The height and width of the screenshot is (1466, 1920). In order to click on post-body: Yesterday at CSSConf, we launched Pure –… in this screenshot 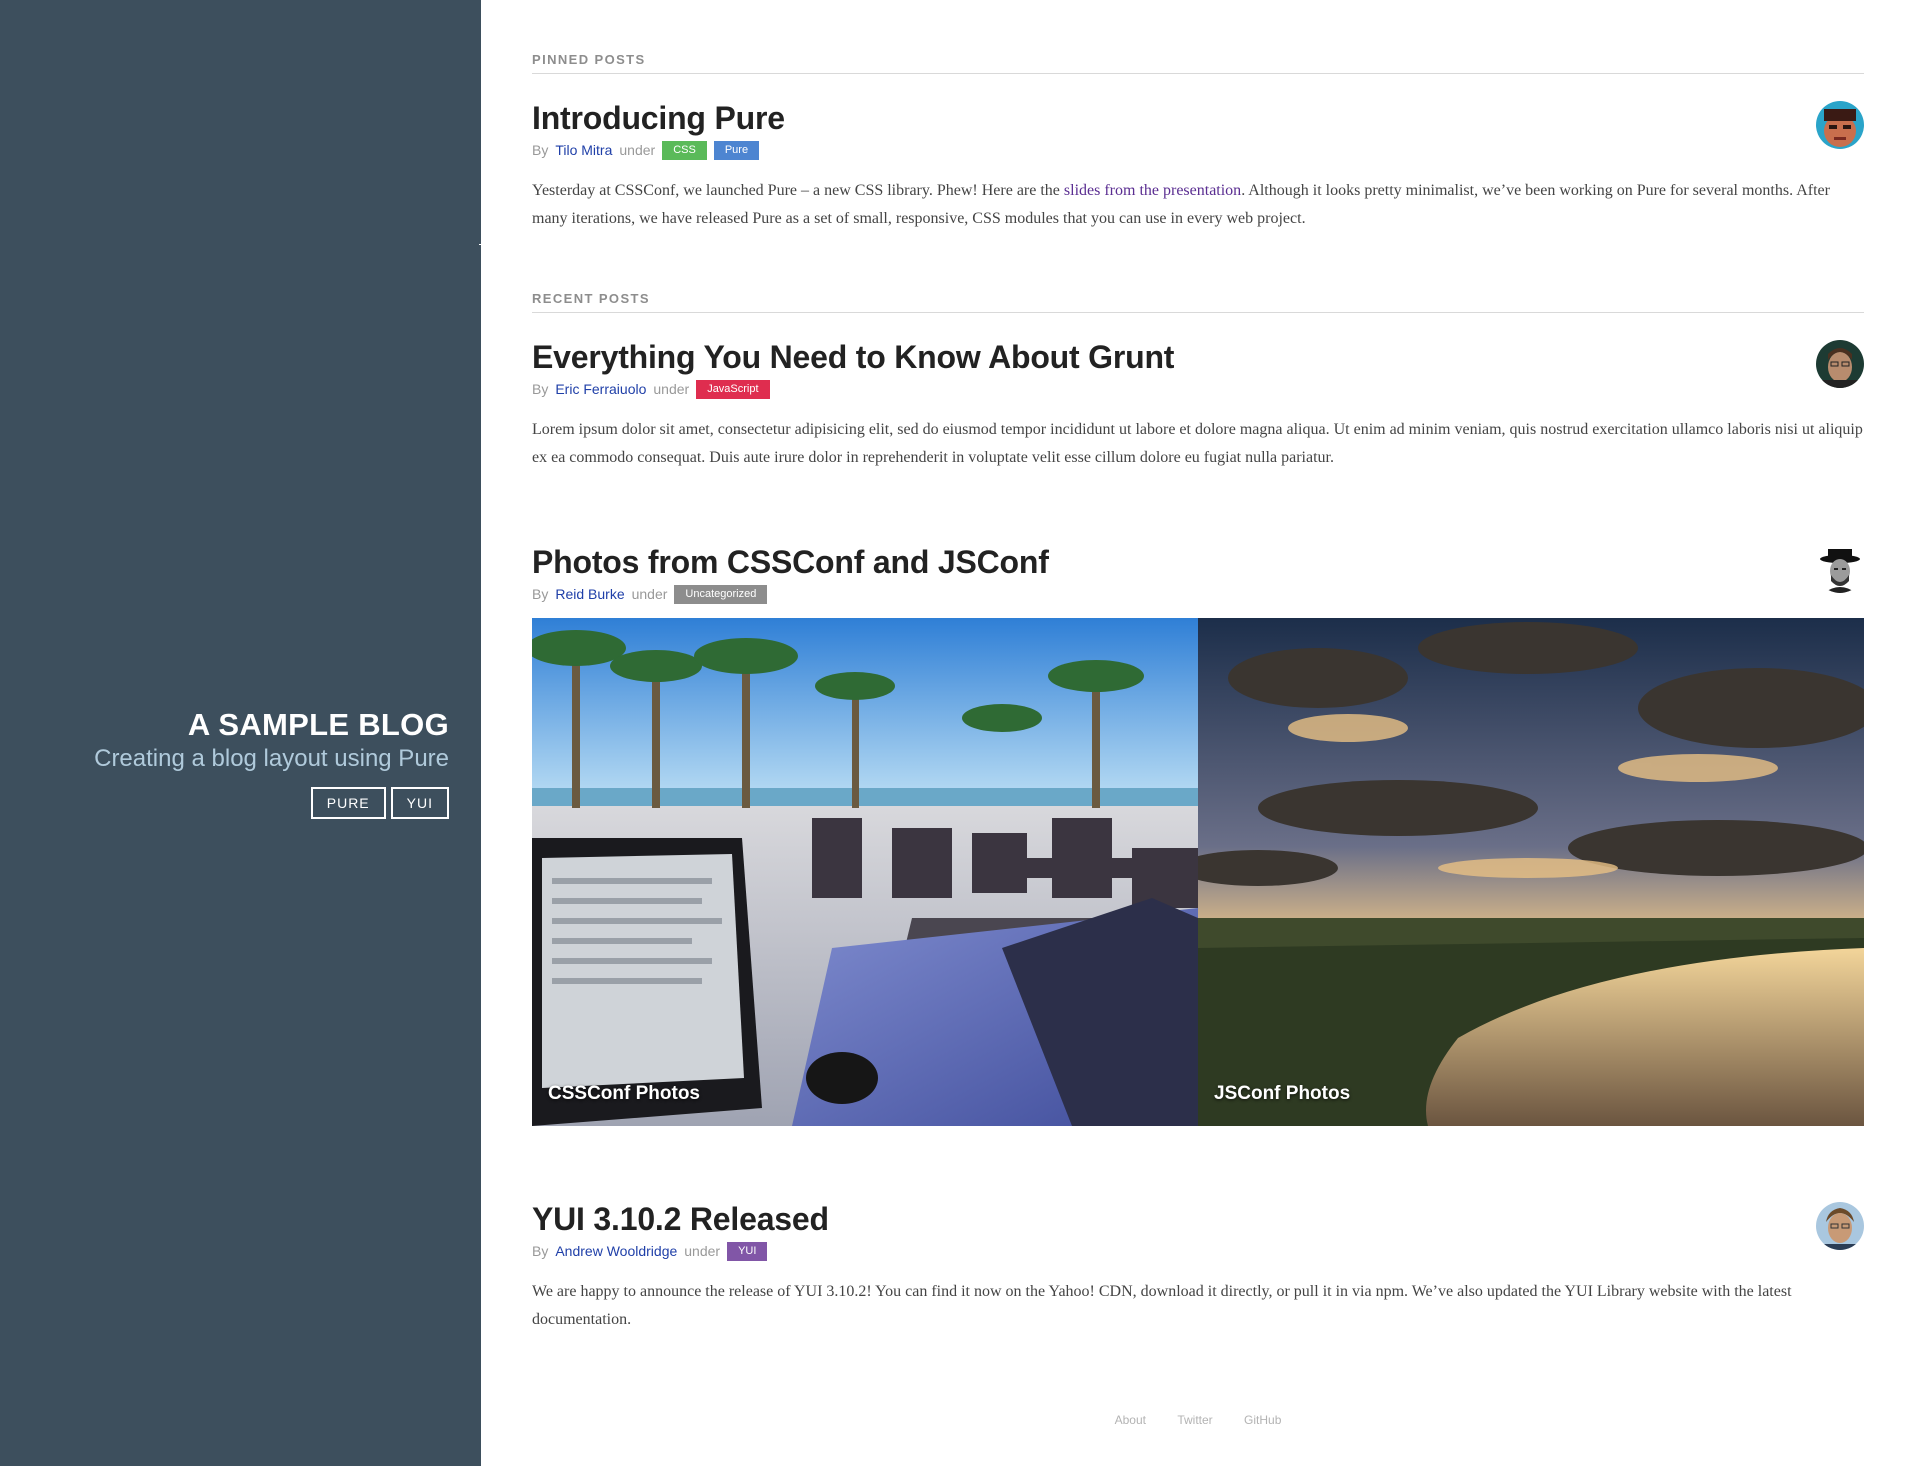, I will do `click(1198, 205)`.